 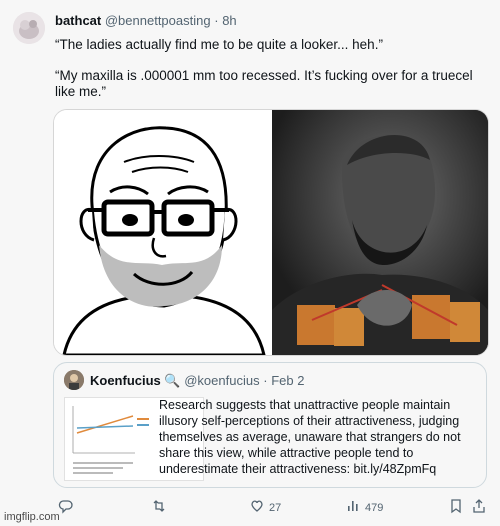 I want to click on like-button: 27, so click(x=265, y=507).